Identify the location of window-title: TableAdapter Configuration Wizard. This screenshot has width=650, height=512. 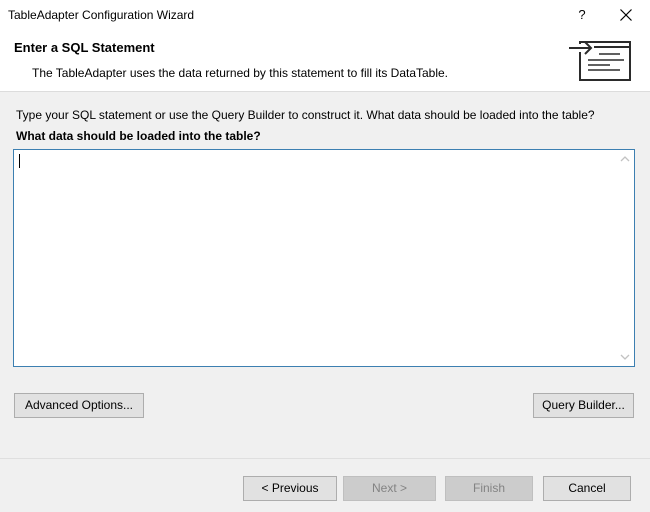
(101, 15).